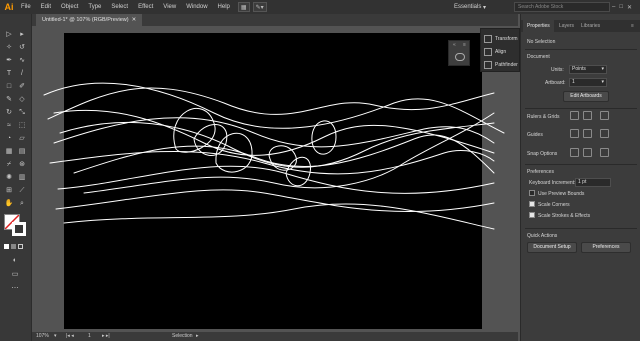  What do you see at coordinates (145, 7) in the screenshot?
I see `menu-effect: Effect` at bounding box center [145, 7].